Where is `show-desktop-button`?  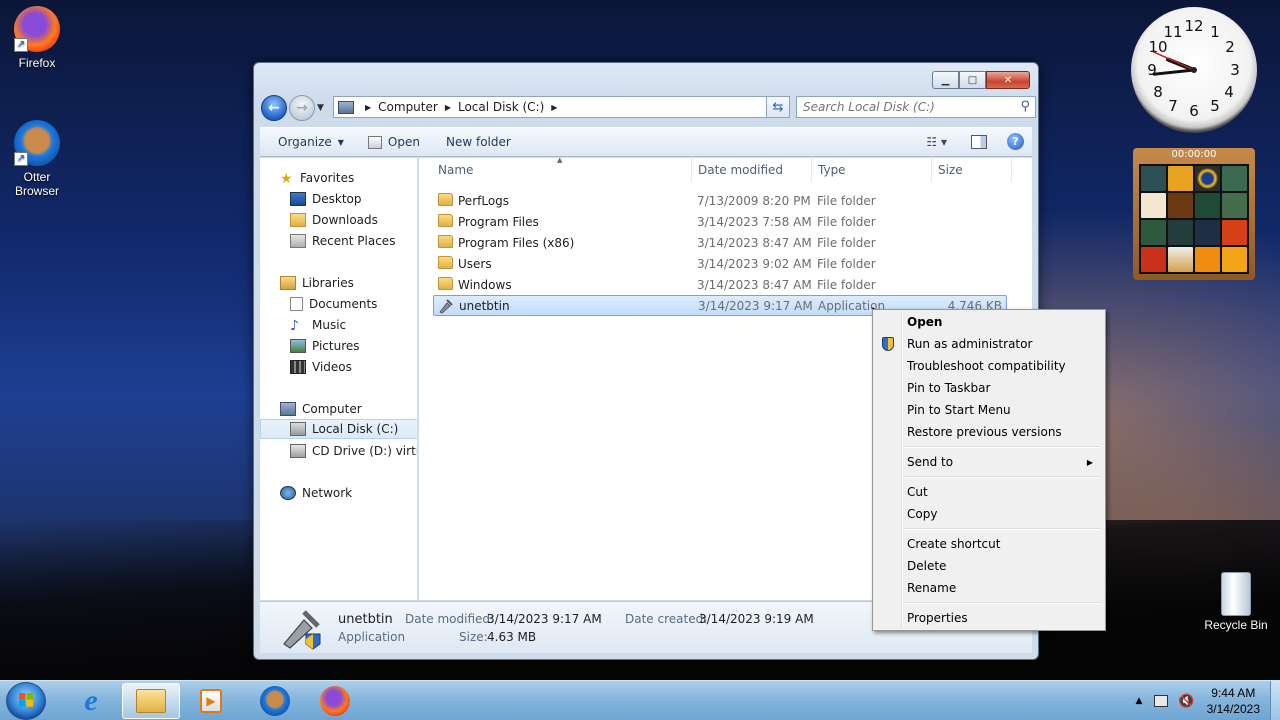
show-desktop-button is located at coordinates (1275, 700).